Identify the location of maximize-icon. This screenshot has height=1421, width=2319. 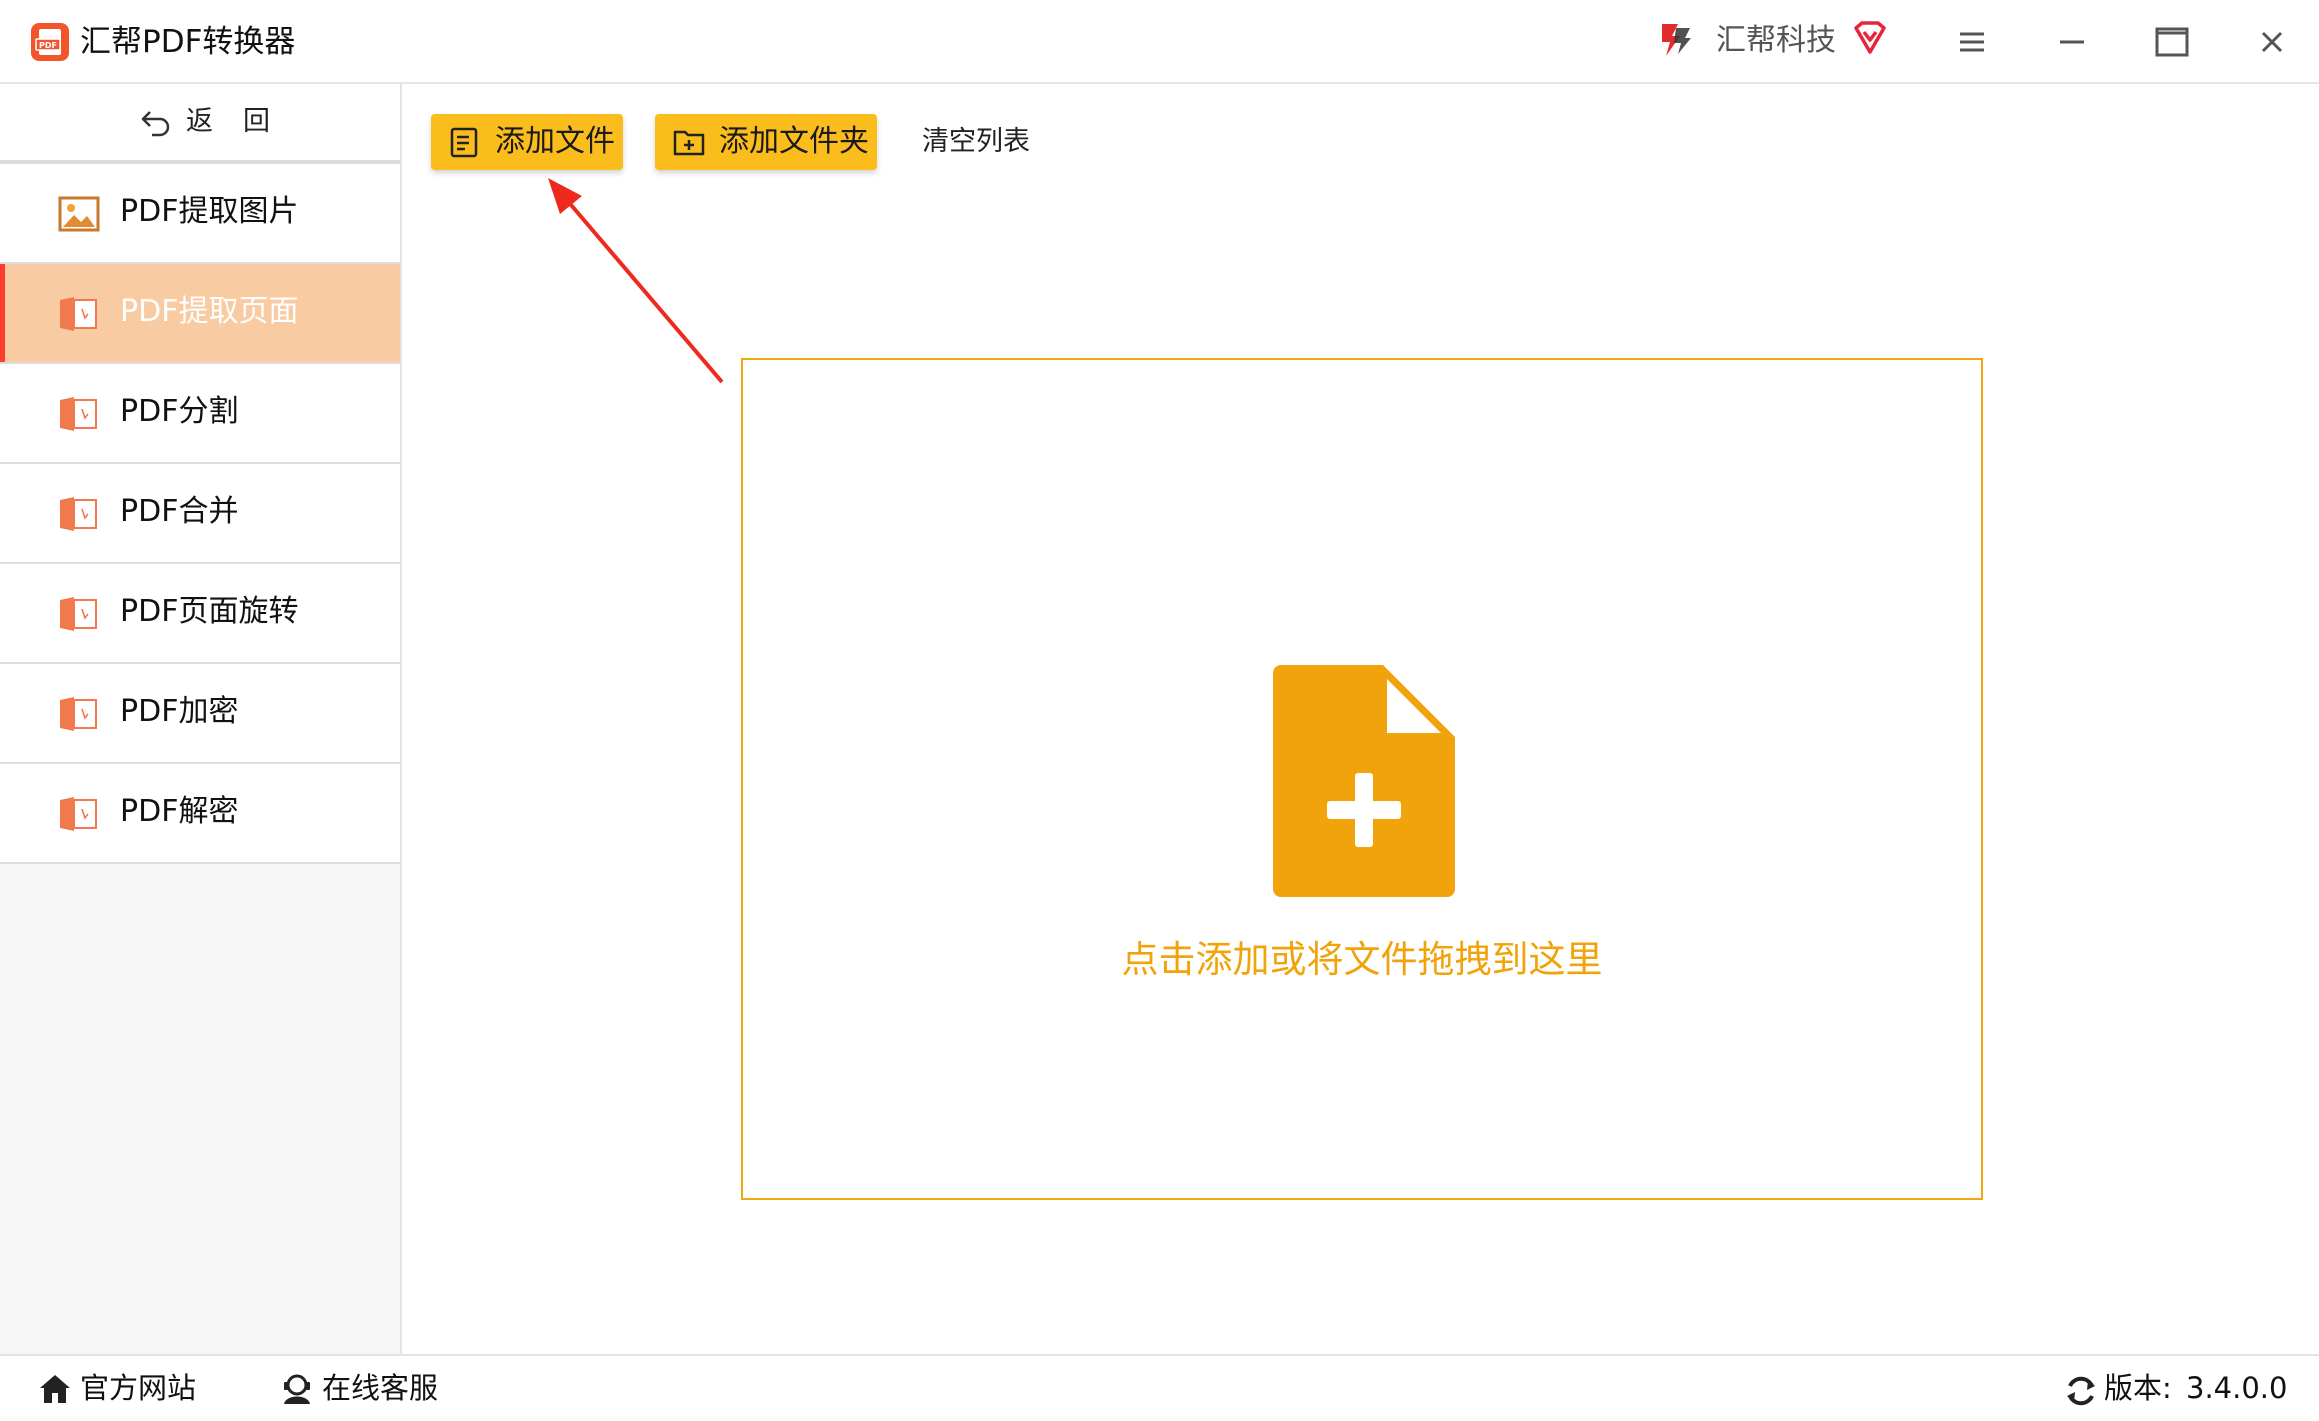
(2172, 42).